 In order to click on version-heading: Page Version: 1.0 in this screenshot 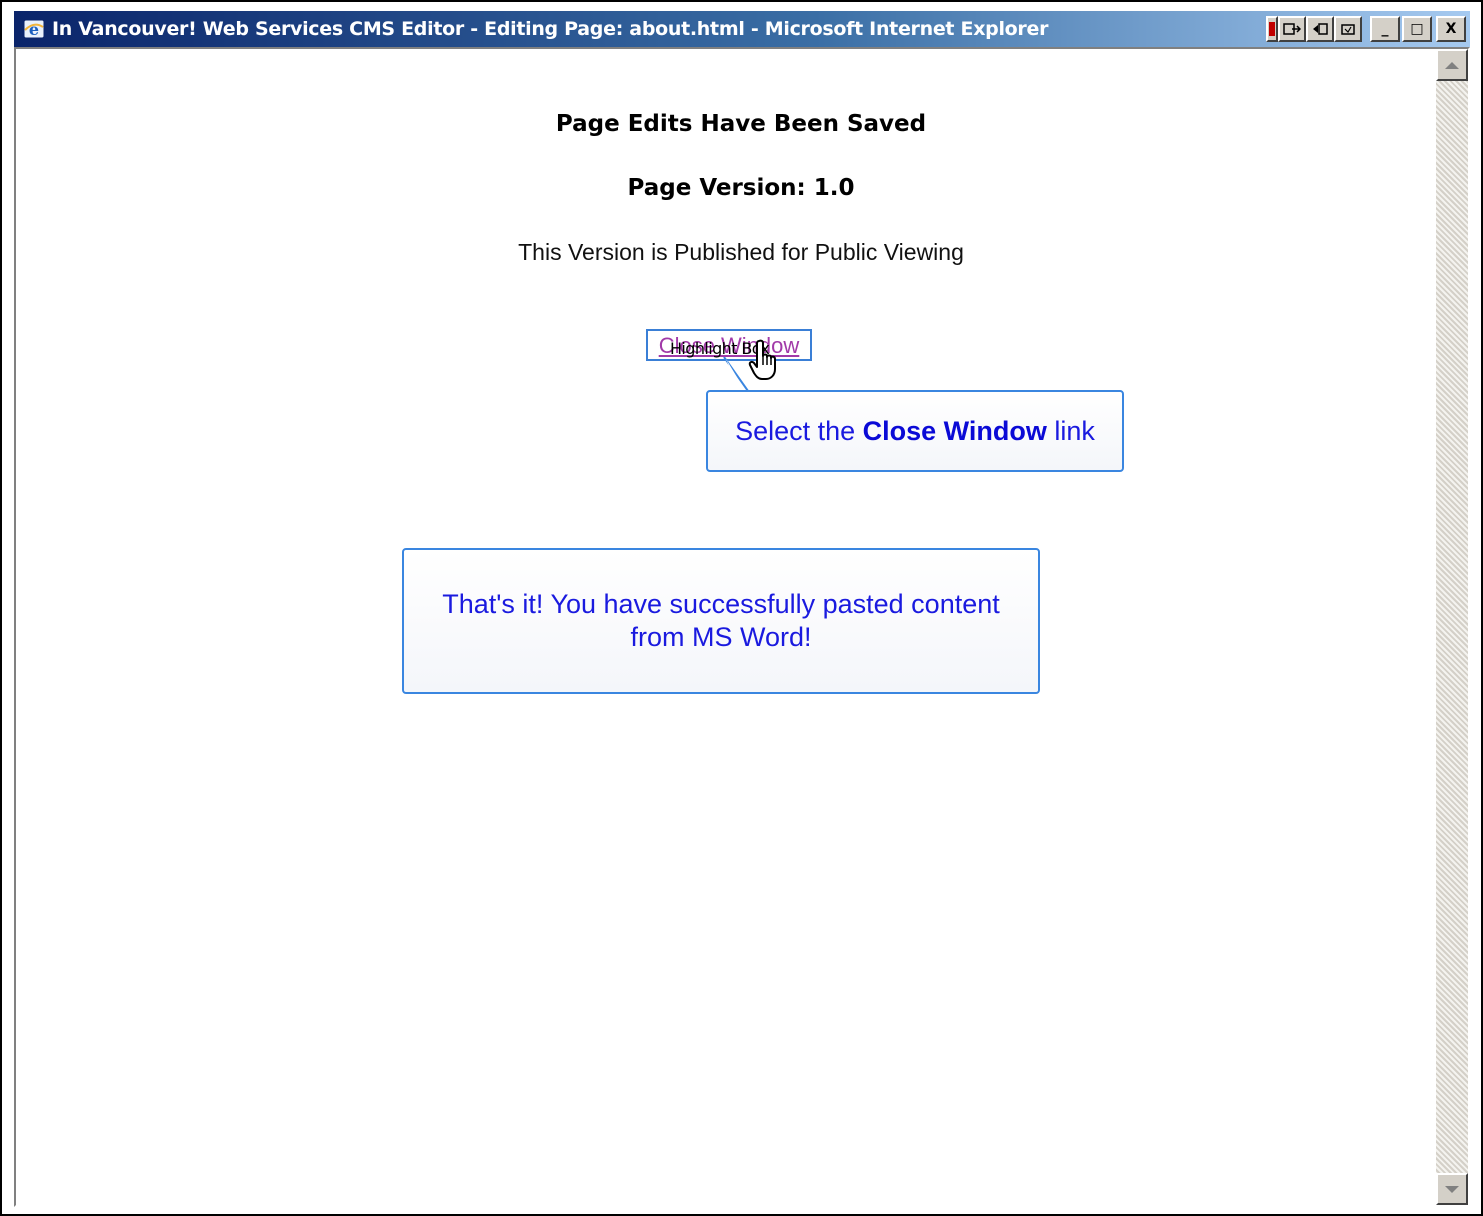, I will do `click(741, 188)`.